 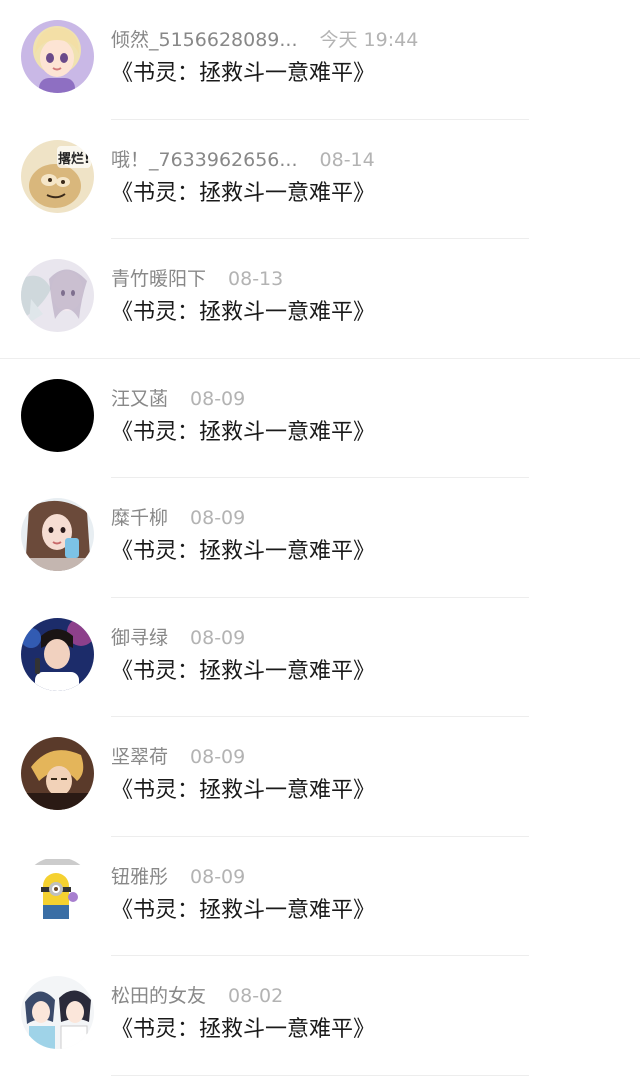 What do you see at coordinates (158, 279) in the screenshot?
I see `username: 青竹暖阳下` at bounding box center [158, 279].